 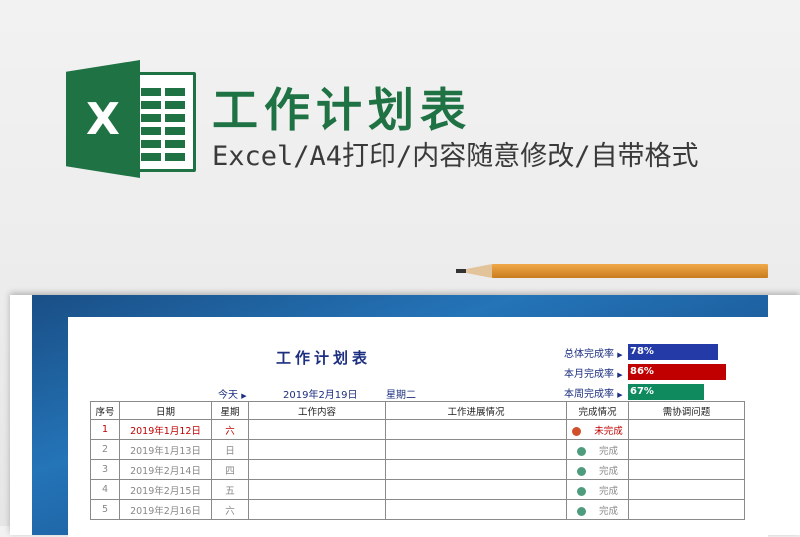 I want to click on excel-icon: X, so click(x=131, y=119).